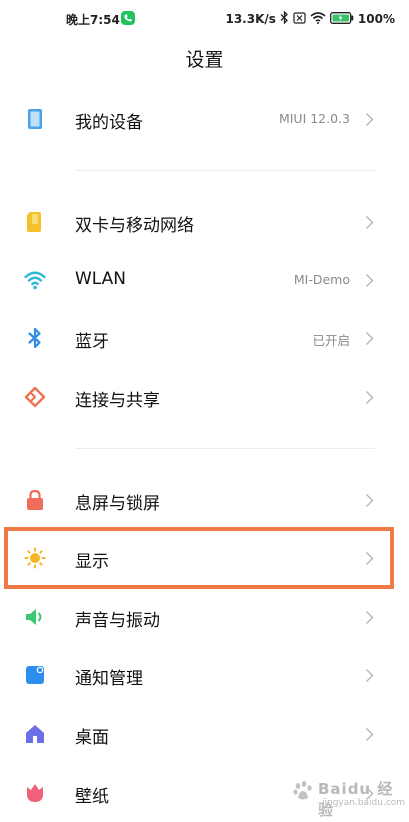 Image resolution: width=409 pixels, height=822 pixels. Describe the element at coordinates (299, 19) in the screenshot. I see `sim-off-icon` at that location.